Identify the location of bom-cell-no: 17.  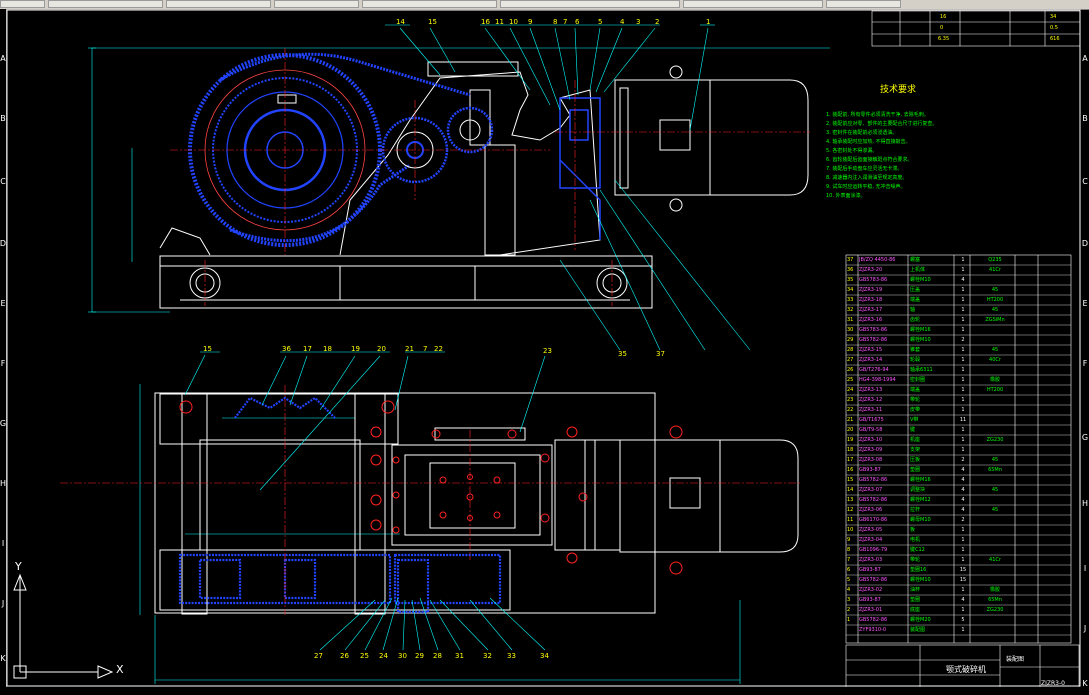
(850, 460).